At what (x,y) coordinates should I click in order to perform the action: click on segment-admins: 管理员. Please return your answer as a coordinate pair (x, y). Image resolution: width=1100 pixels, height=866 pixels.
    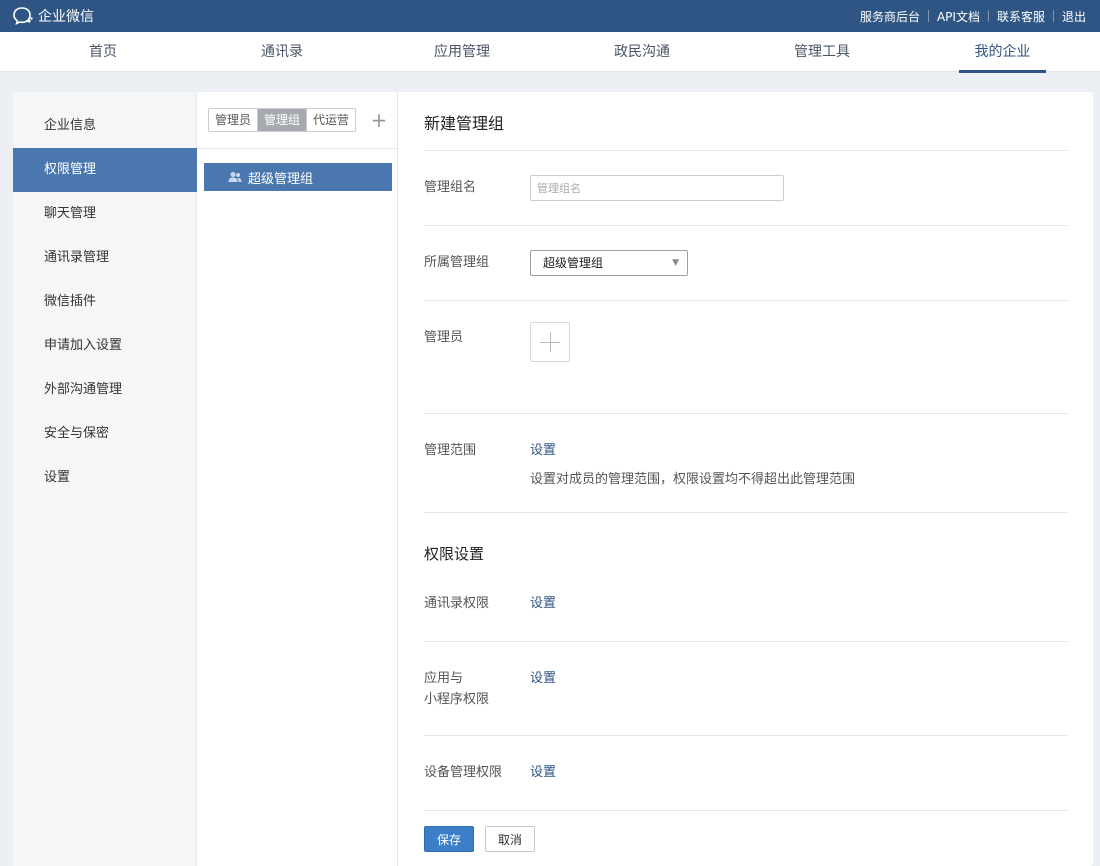
    Looking at the image, I should click on (234, 120).